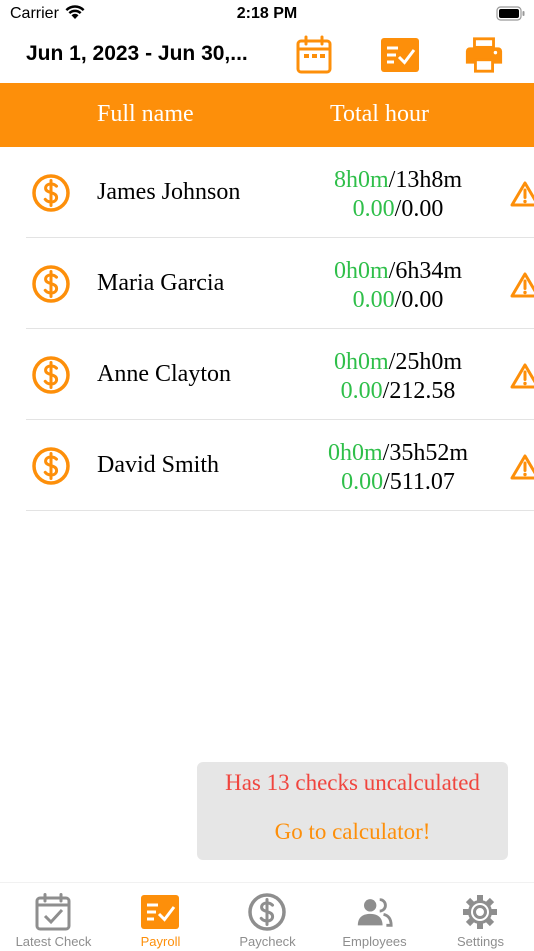 The image size is (534, 951). I want to click on hours-total: 35h52m, so click(428, 453).